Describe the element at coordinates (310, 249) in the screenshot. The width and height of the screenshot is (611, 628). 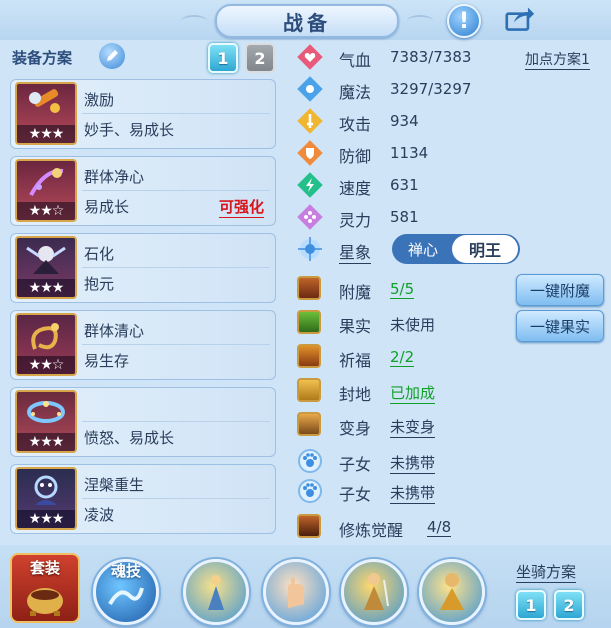
I see `star-sign-icon` at that location.